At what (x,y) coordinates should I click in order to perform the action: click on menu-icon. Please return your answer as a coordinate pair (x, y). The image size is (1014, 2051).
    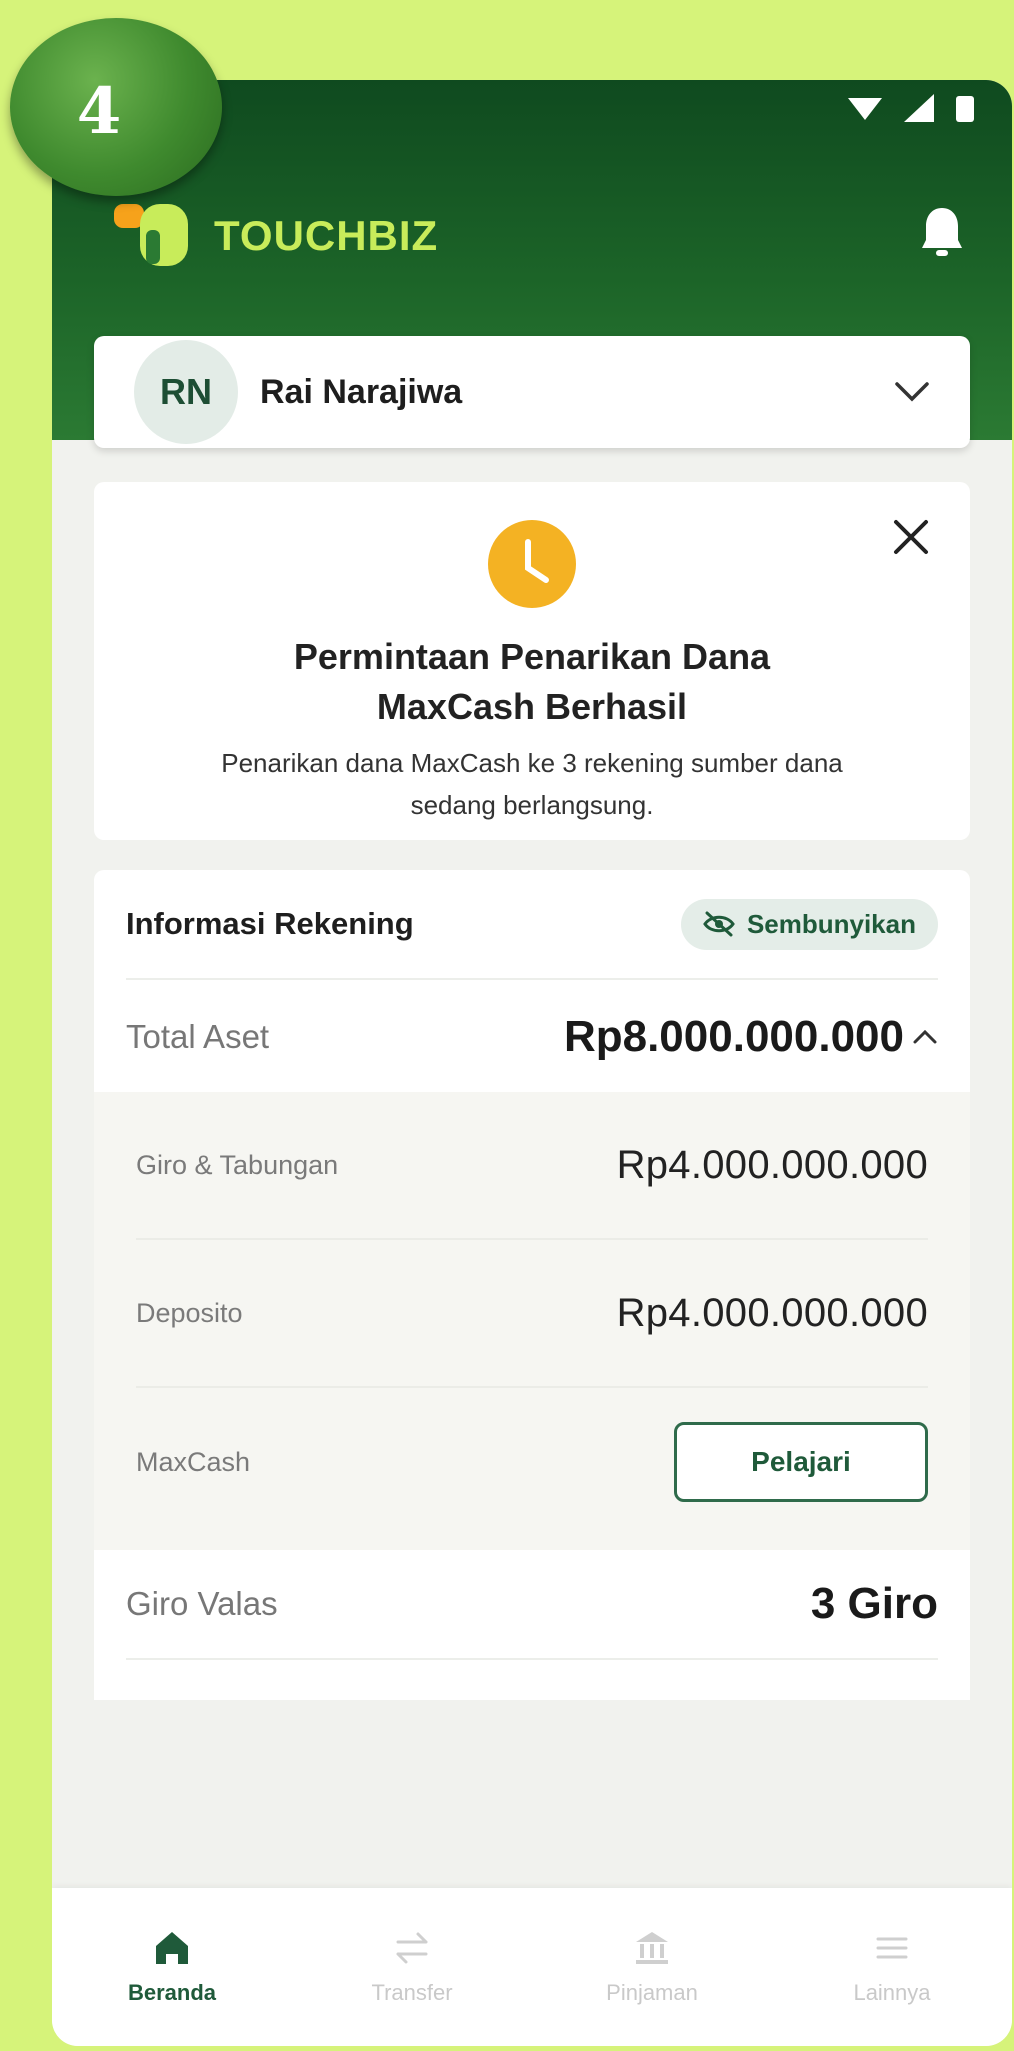
    Looking at the image, I should click on (892, 1948).